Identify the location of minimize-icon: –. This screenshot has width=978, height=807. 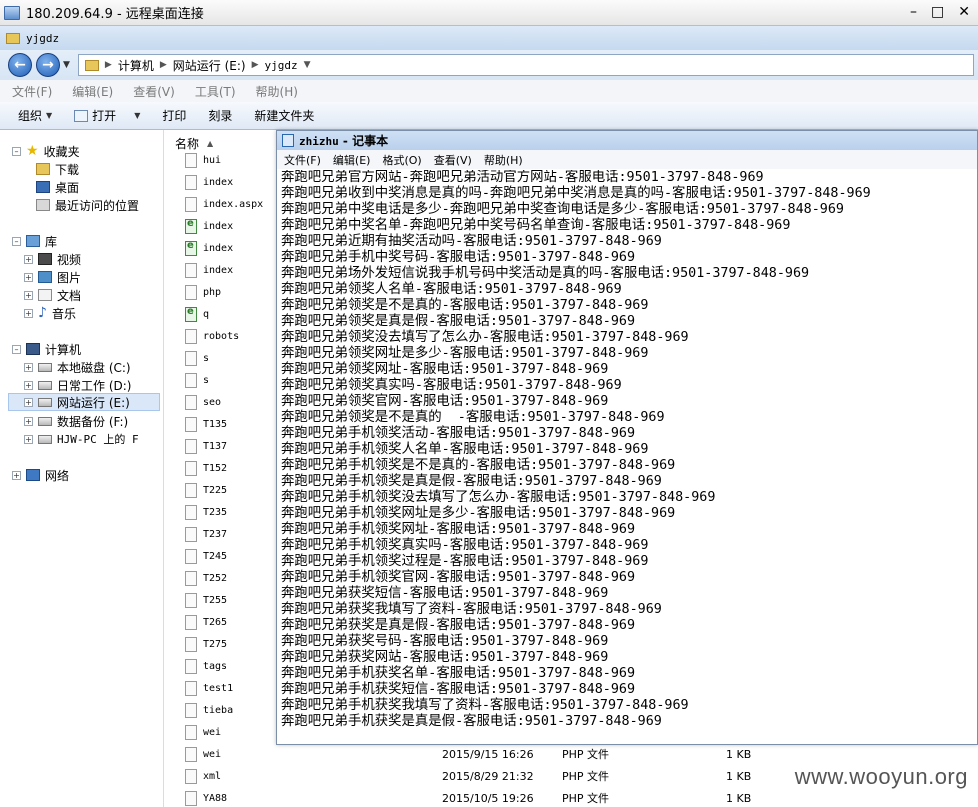
(913, 12).